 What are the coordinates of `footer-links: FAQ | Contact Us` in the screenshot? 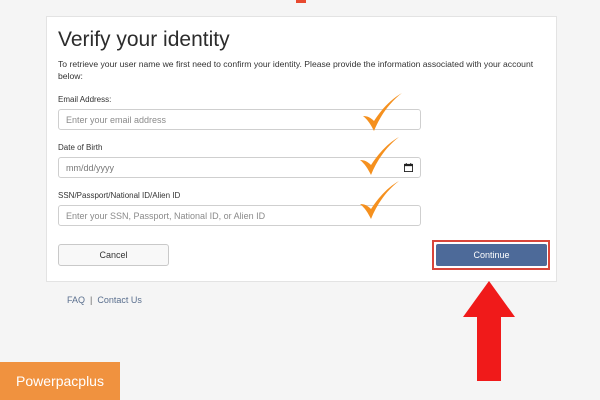 It's located at (104, 300).